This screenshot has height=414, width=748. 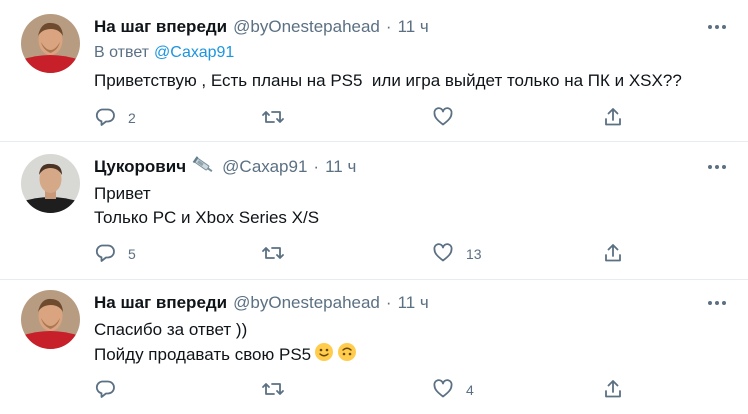 I want to click on like-button, so click(x=449, y=118).